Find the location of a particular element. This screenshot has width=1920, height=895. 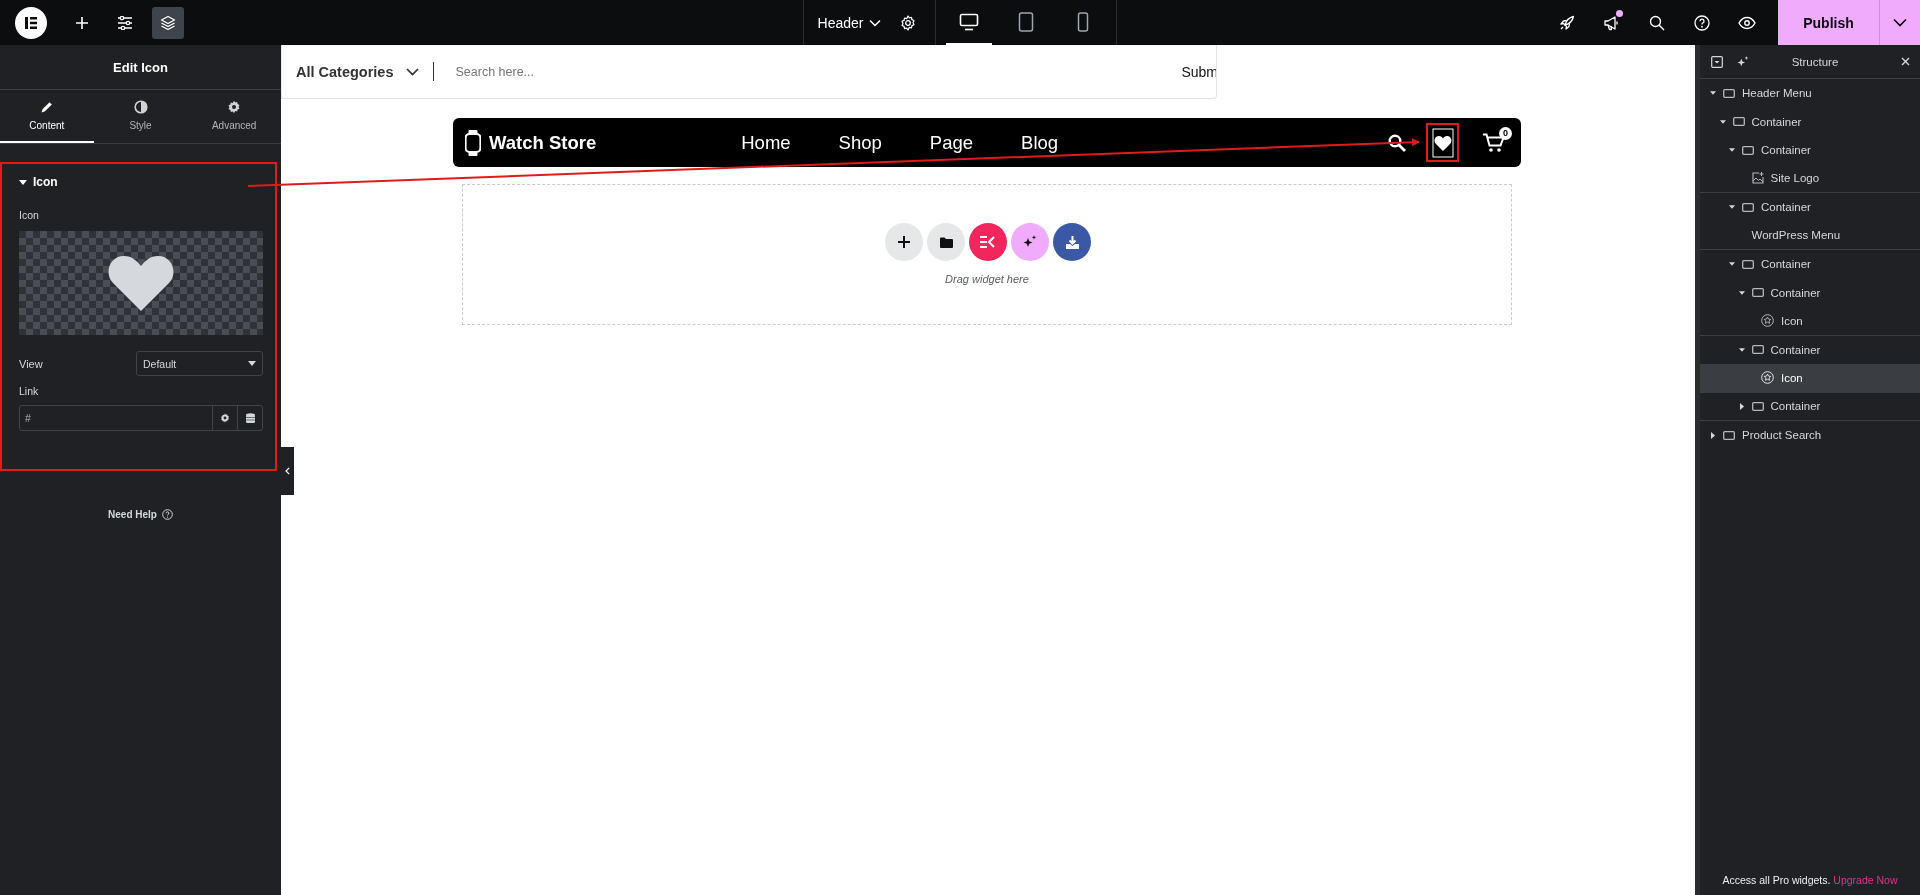

panel-tab: Style is located at coordinates (140, 116).